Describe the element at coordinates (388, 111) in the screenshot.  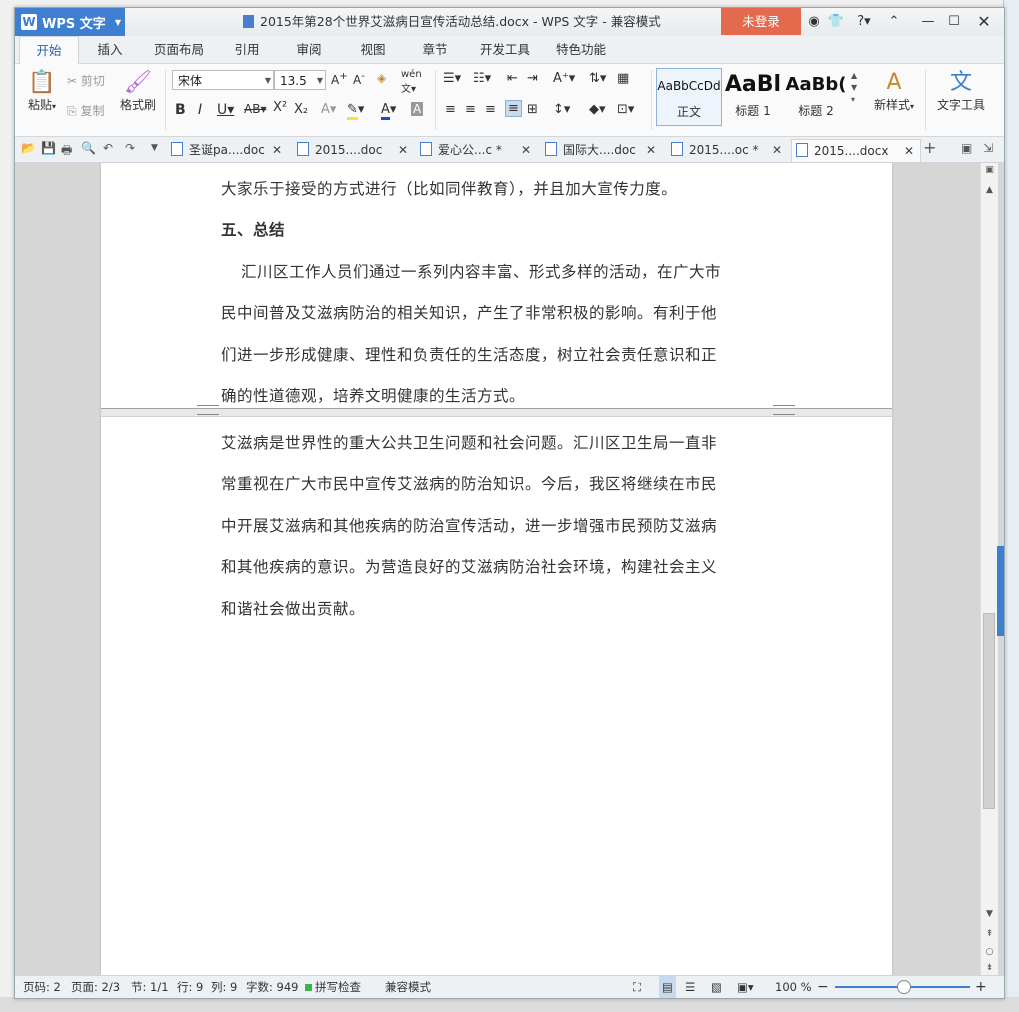
I see `font-color-icon: A▾` at that location.